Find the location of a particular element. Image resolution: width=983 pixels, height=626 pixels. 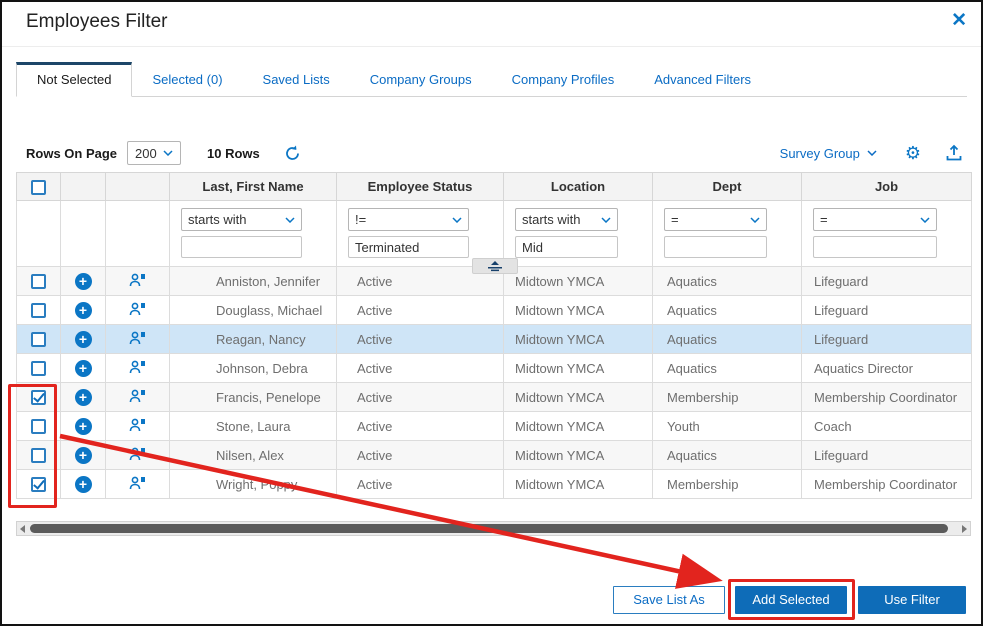

close-icon: ✕ is located at coordinates (959, 20).